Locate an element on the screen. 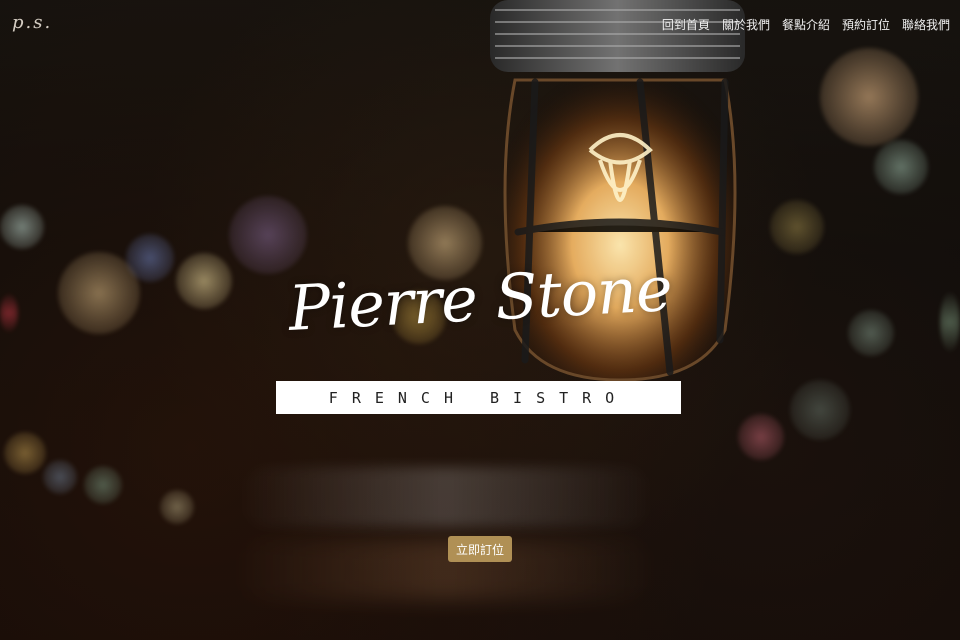 The height and width of the screenshot is (640, 960). nav-about: 關於我們 is located at coordinates (746, 24).